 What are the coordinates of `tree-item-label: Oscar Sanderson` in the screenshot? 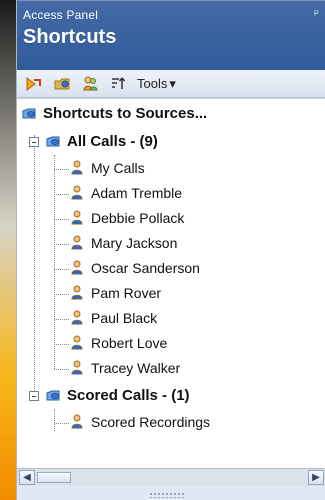 It's located at (145, 268).